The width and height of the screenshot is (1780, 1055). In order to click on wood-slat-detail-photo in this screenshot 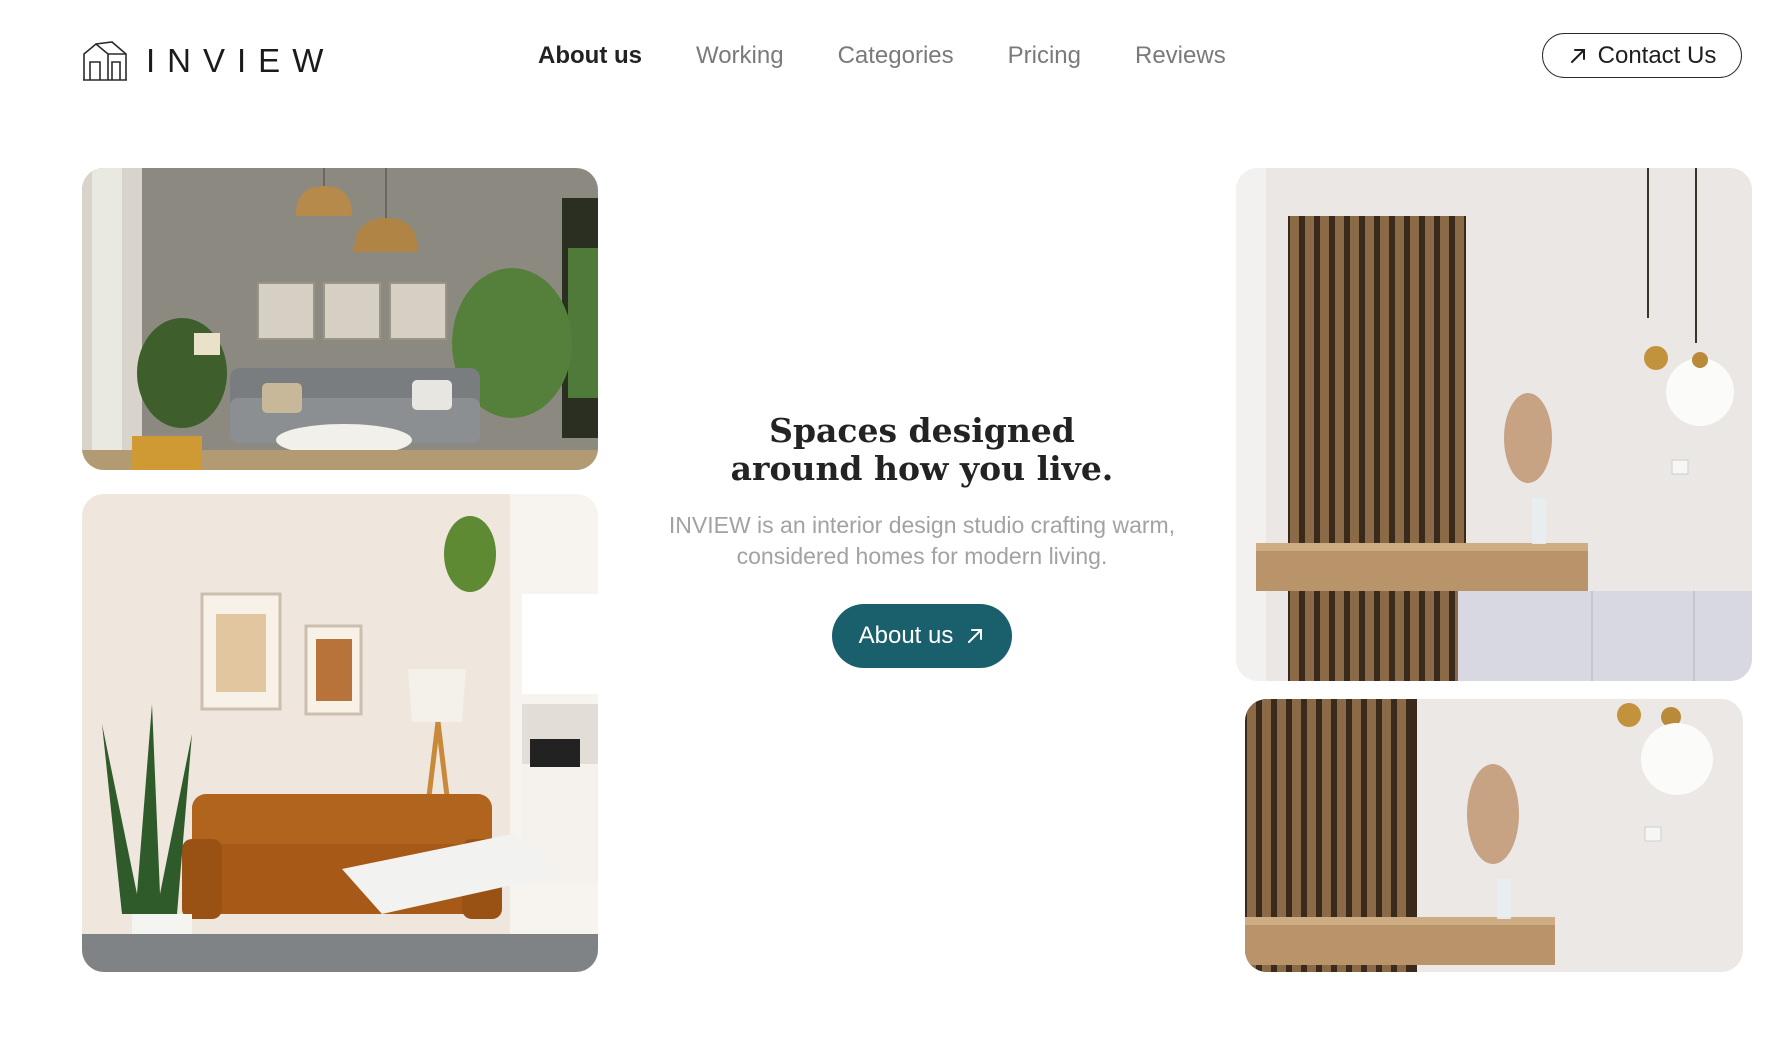, I will do `click(1494, 835)`.